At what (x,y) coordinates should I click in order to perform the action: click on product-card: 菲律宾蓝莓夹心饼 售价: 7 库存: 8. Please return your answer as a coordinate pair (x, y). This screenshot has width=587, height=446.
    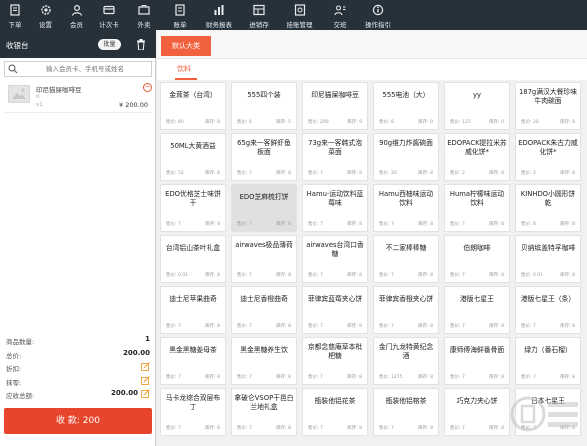
    Looking at the image, I should click on (335, 310).